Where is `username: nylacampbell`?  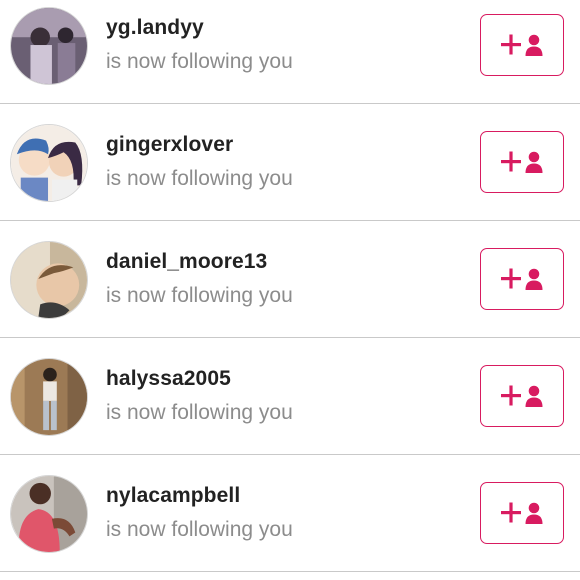 username: nylacampbell is located at coordinates (173, 496).